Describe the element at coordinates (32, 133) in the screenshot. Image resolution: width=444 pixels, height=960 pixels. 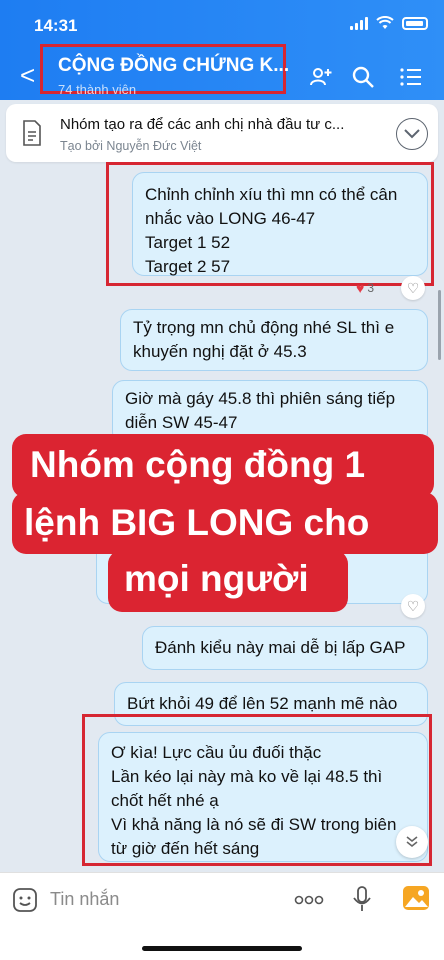
I see `document-icon` at that location.